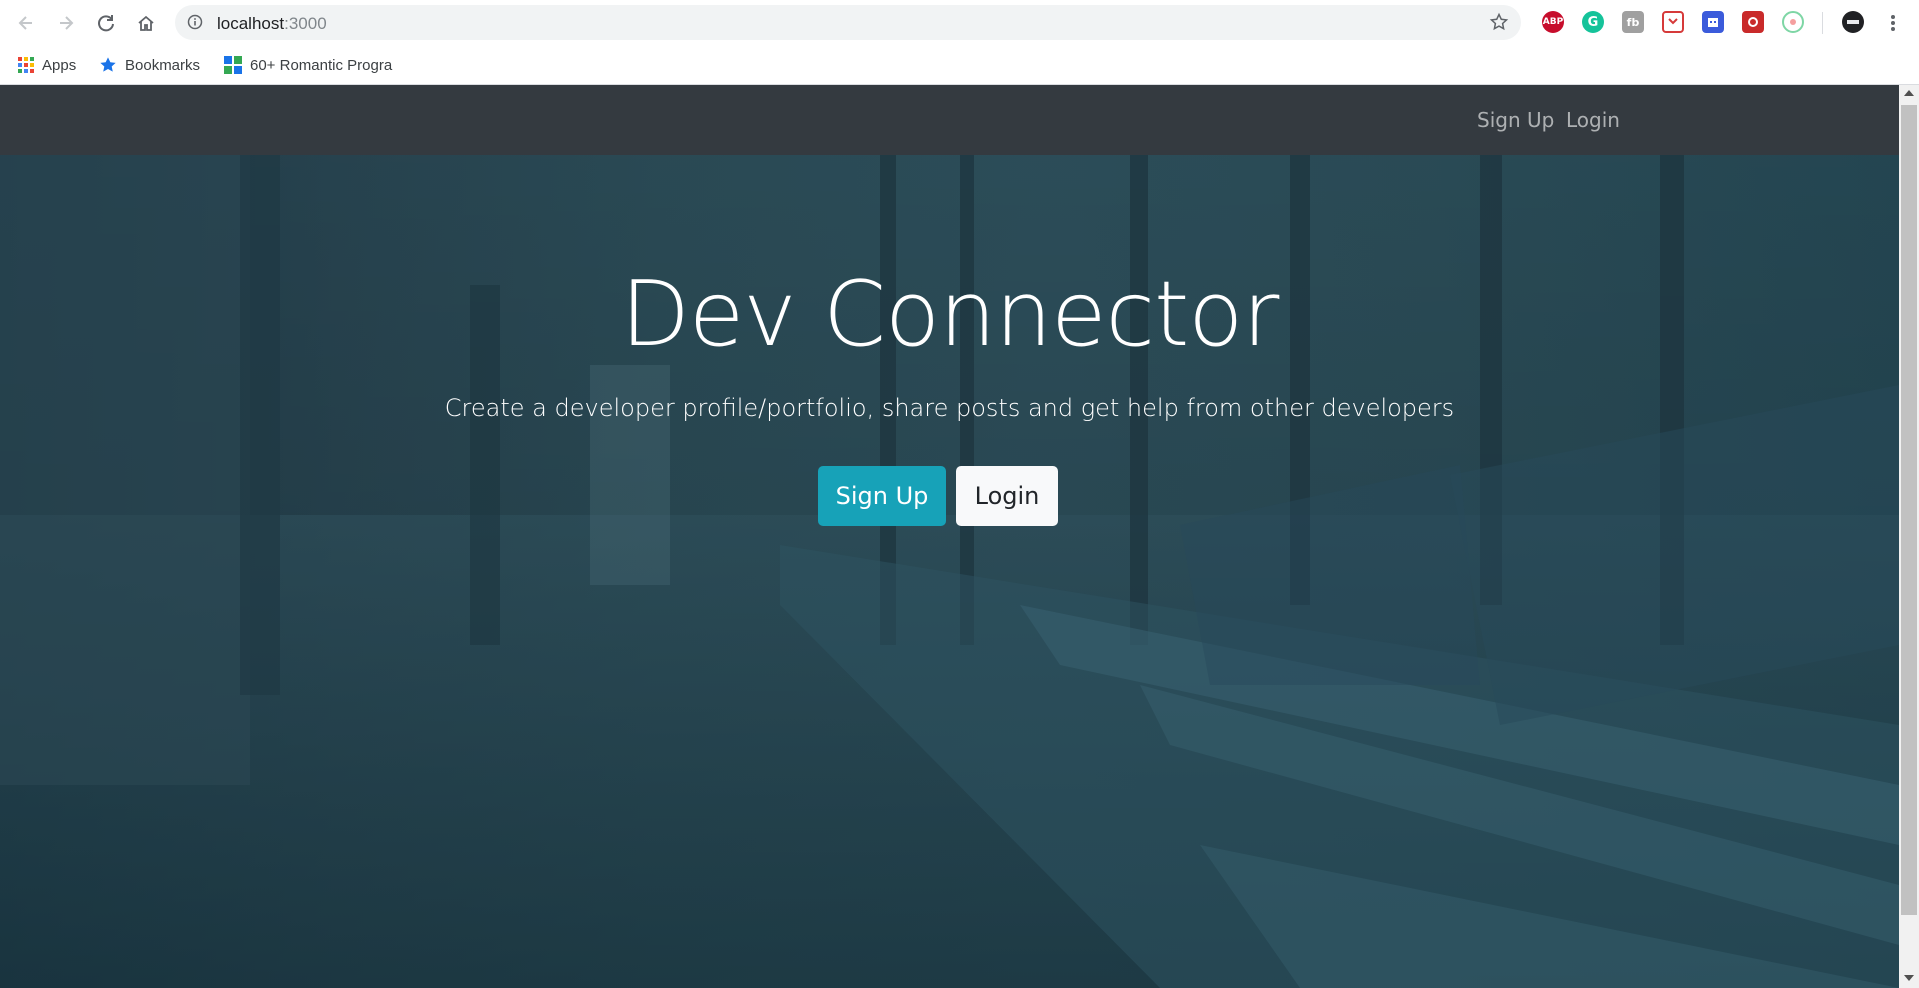  What do you see at coordinates (950, 314) in the screenshot?
I see `hero-title: Dev Connector` at bounding box center [950, 314].